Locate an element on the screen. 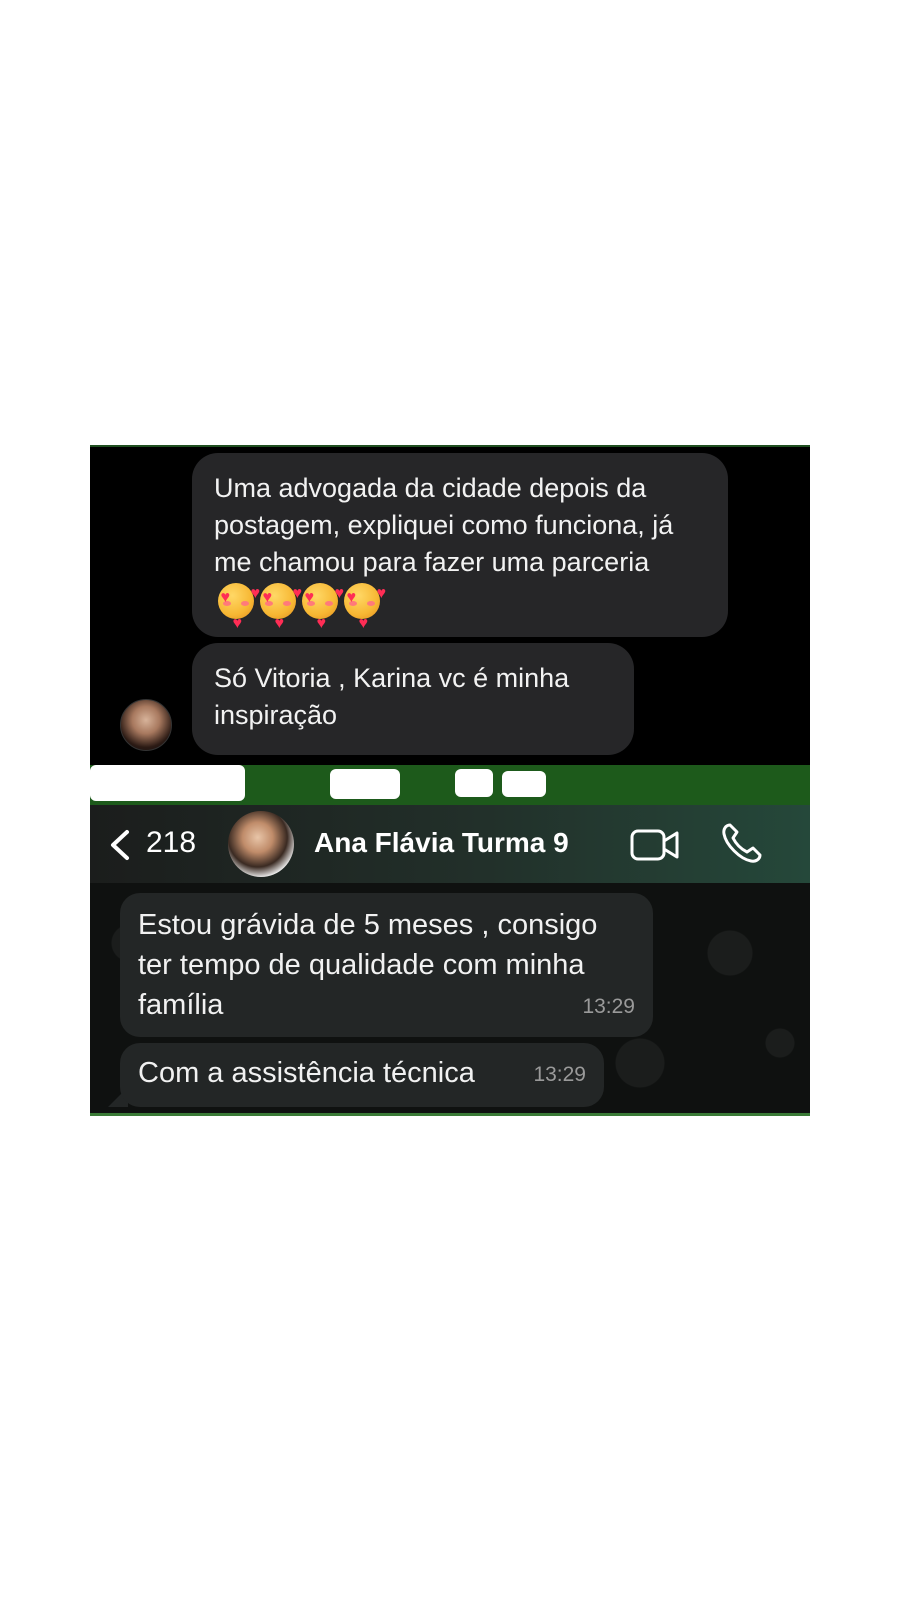 The height and width of the screenshot is (1600, 900). contact-name: Ana Flávia Turma 9 is located at coordinates (441, 843).